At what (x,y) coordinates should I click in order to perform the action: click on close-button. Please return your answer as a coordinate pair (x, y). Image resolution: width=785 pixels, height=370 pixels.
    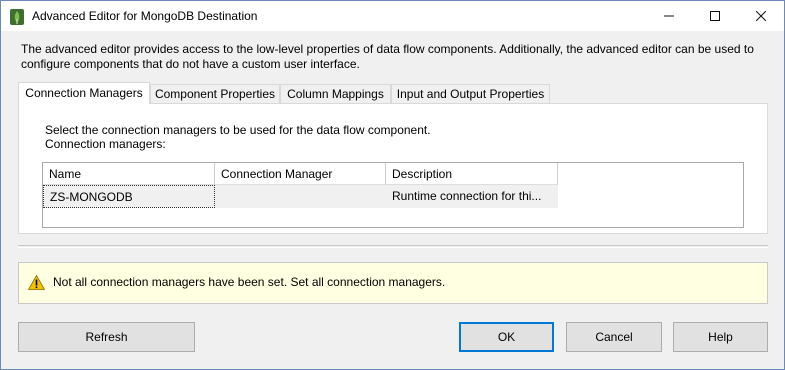
    Looking at the image, I should click on (761, 16).